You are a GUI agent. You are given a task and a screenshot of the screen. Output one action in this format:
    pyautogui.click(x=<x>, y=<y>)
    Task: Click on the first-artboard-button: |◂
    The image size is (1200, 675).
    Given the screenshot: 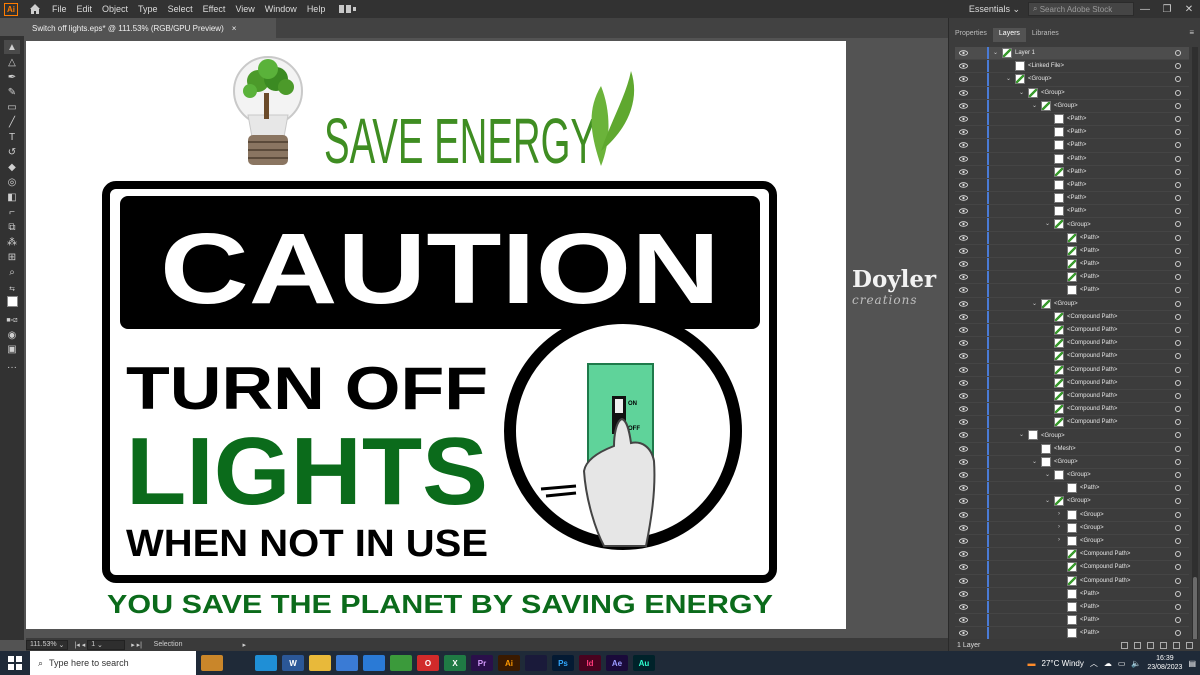 What is the action you would take?
    pyautogui.click(x=76, y=645)
    